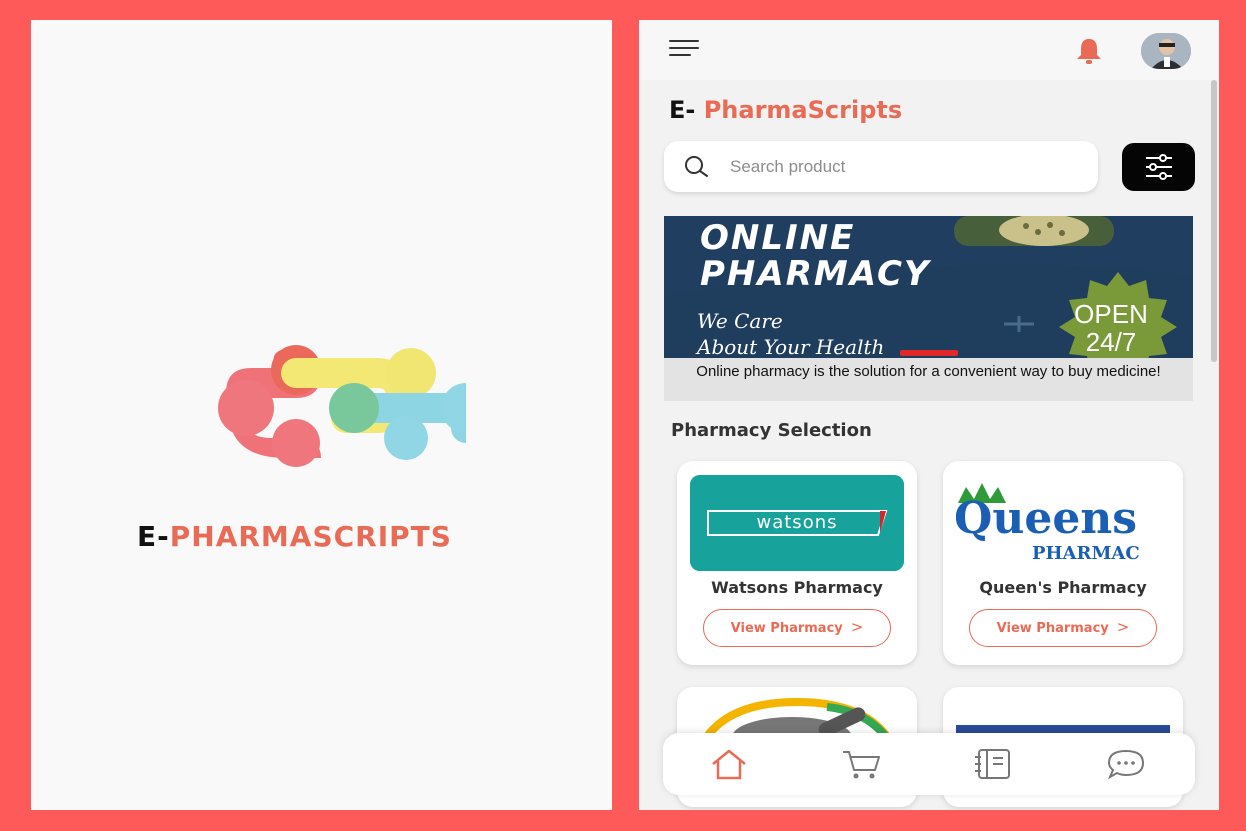 The image size is (1246, 831). I want to click on search-icon, so click(696, 166).